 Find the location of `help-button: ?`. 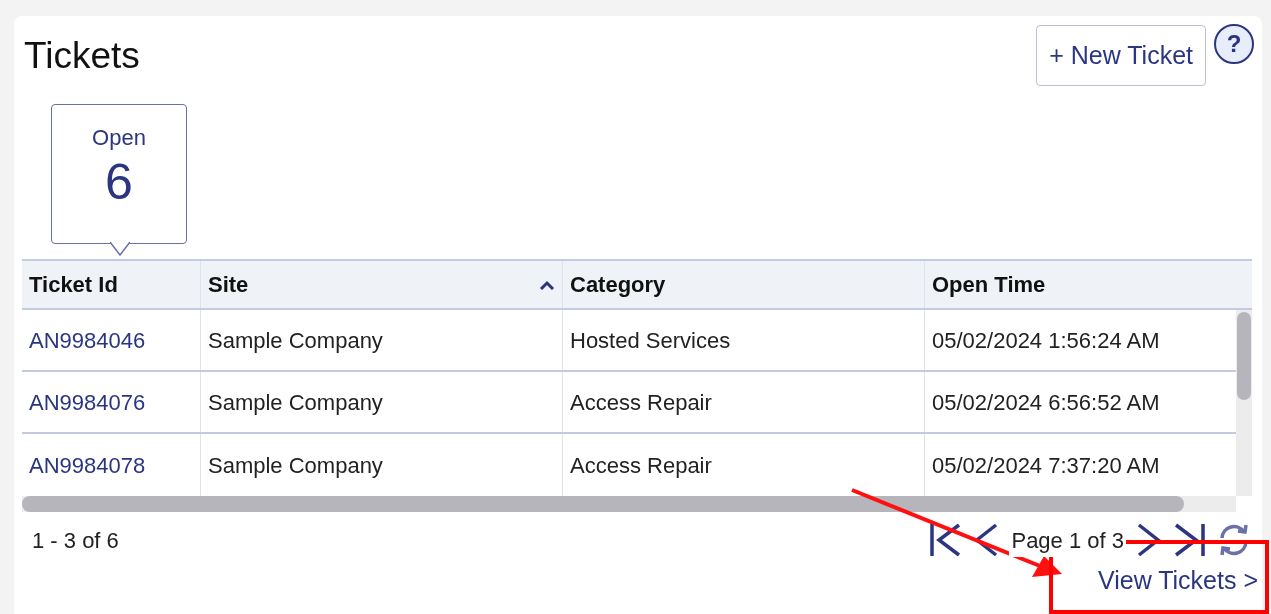

help-button: ? is located at coordinates (1234, 44).